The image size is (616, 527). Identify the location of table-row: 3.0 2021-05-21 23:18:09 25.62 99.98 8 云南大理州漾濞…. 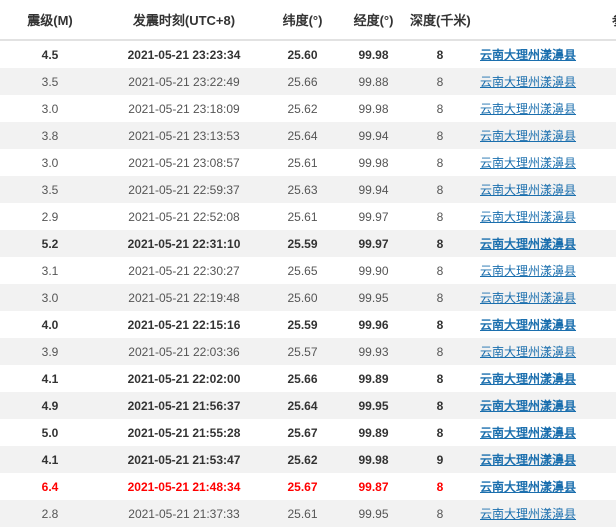
(308, 108).